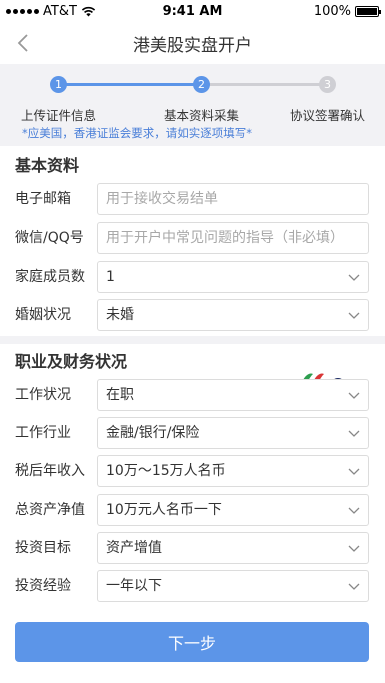 Image resolution: width=385 pixels, height=683 pixels. I want to click on compliance-notice: *应美国，香港证监会要求，请如实逐项填写*, so click(137, 133).